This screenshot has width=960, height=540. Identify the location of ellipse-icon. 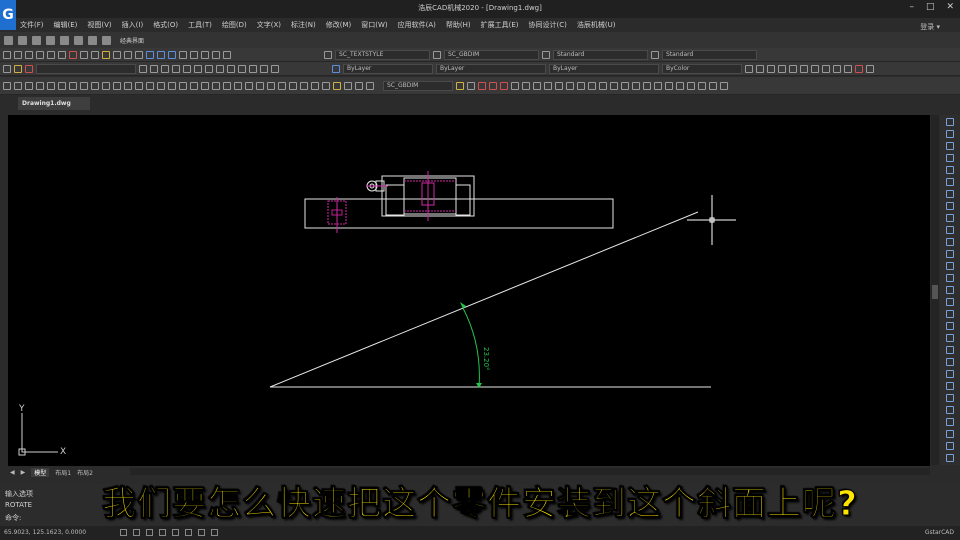
(106, 85).